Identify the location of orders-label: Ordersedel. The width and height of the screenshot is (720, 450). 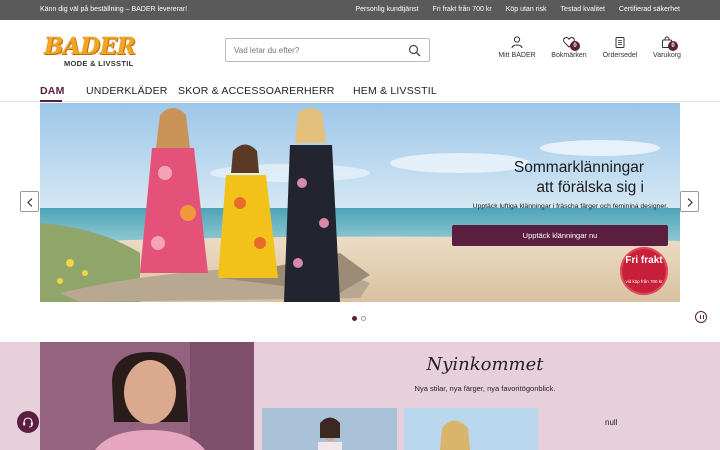
(620, 55).